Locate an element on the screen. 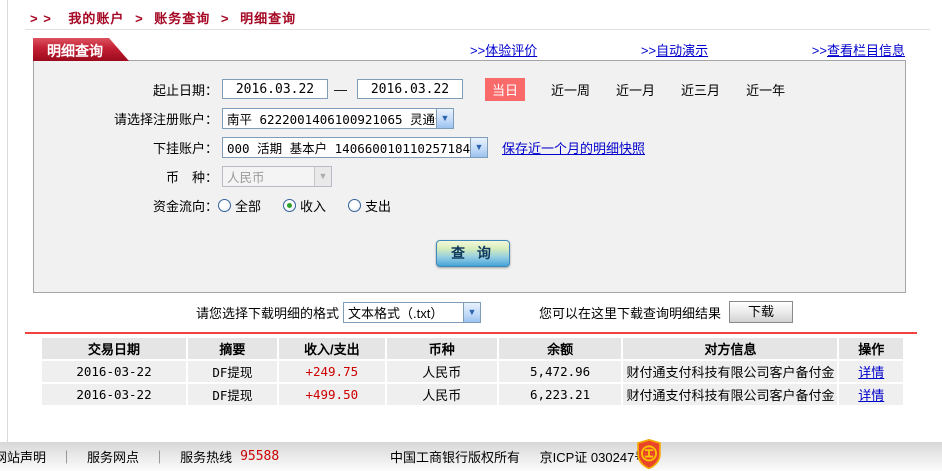  icp-number: 京ICP证 030247号 is located at coordinates (593, 457).